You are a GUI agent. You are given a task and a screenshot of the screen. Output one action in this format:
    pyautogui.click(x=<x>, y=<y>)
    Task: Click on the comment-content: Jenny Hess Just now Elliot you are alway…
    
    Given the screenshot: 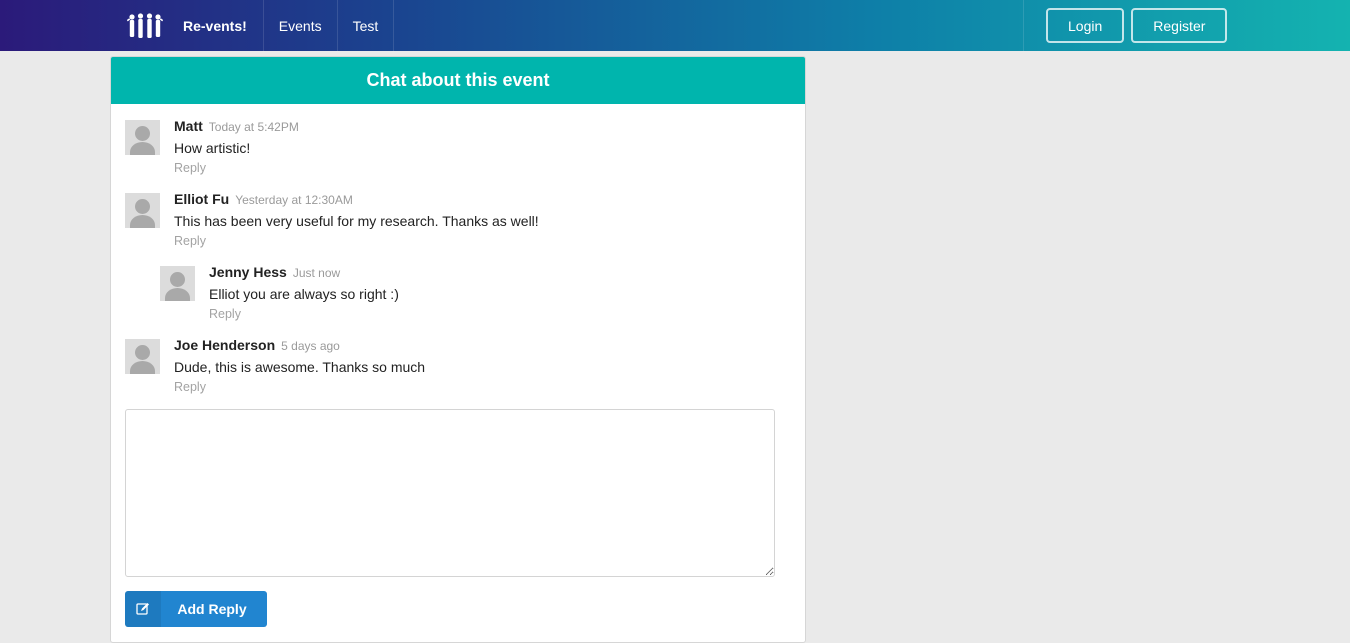 What is the action you would take?
    pyautogui.click(x=304, y=292)
    